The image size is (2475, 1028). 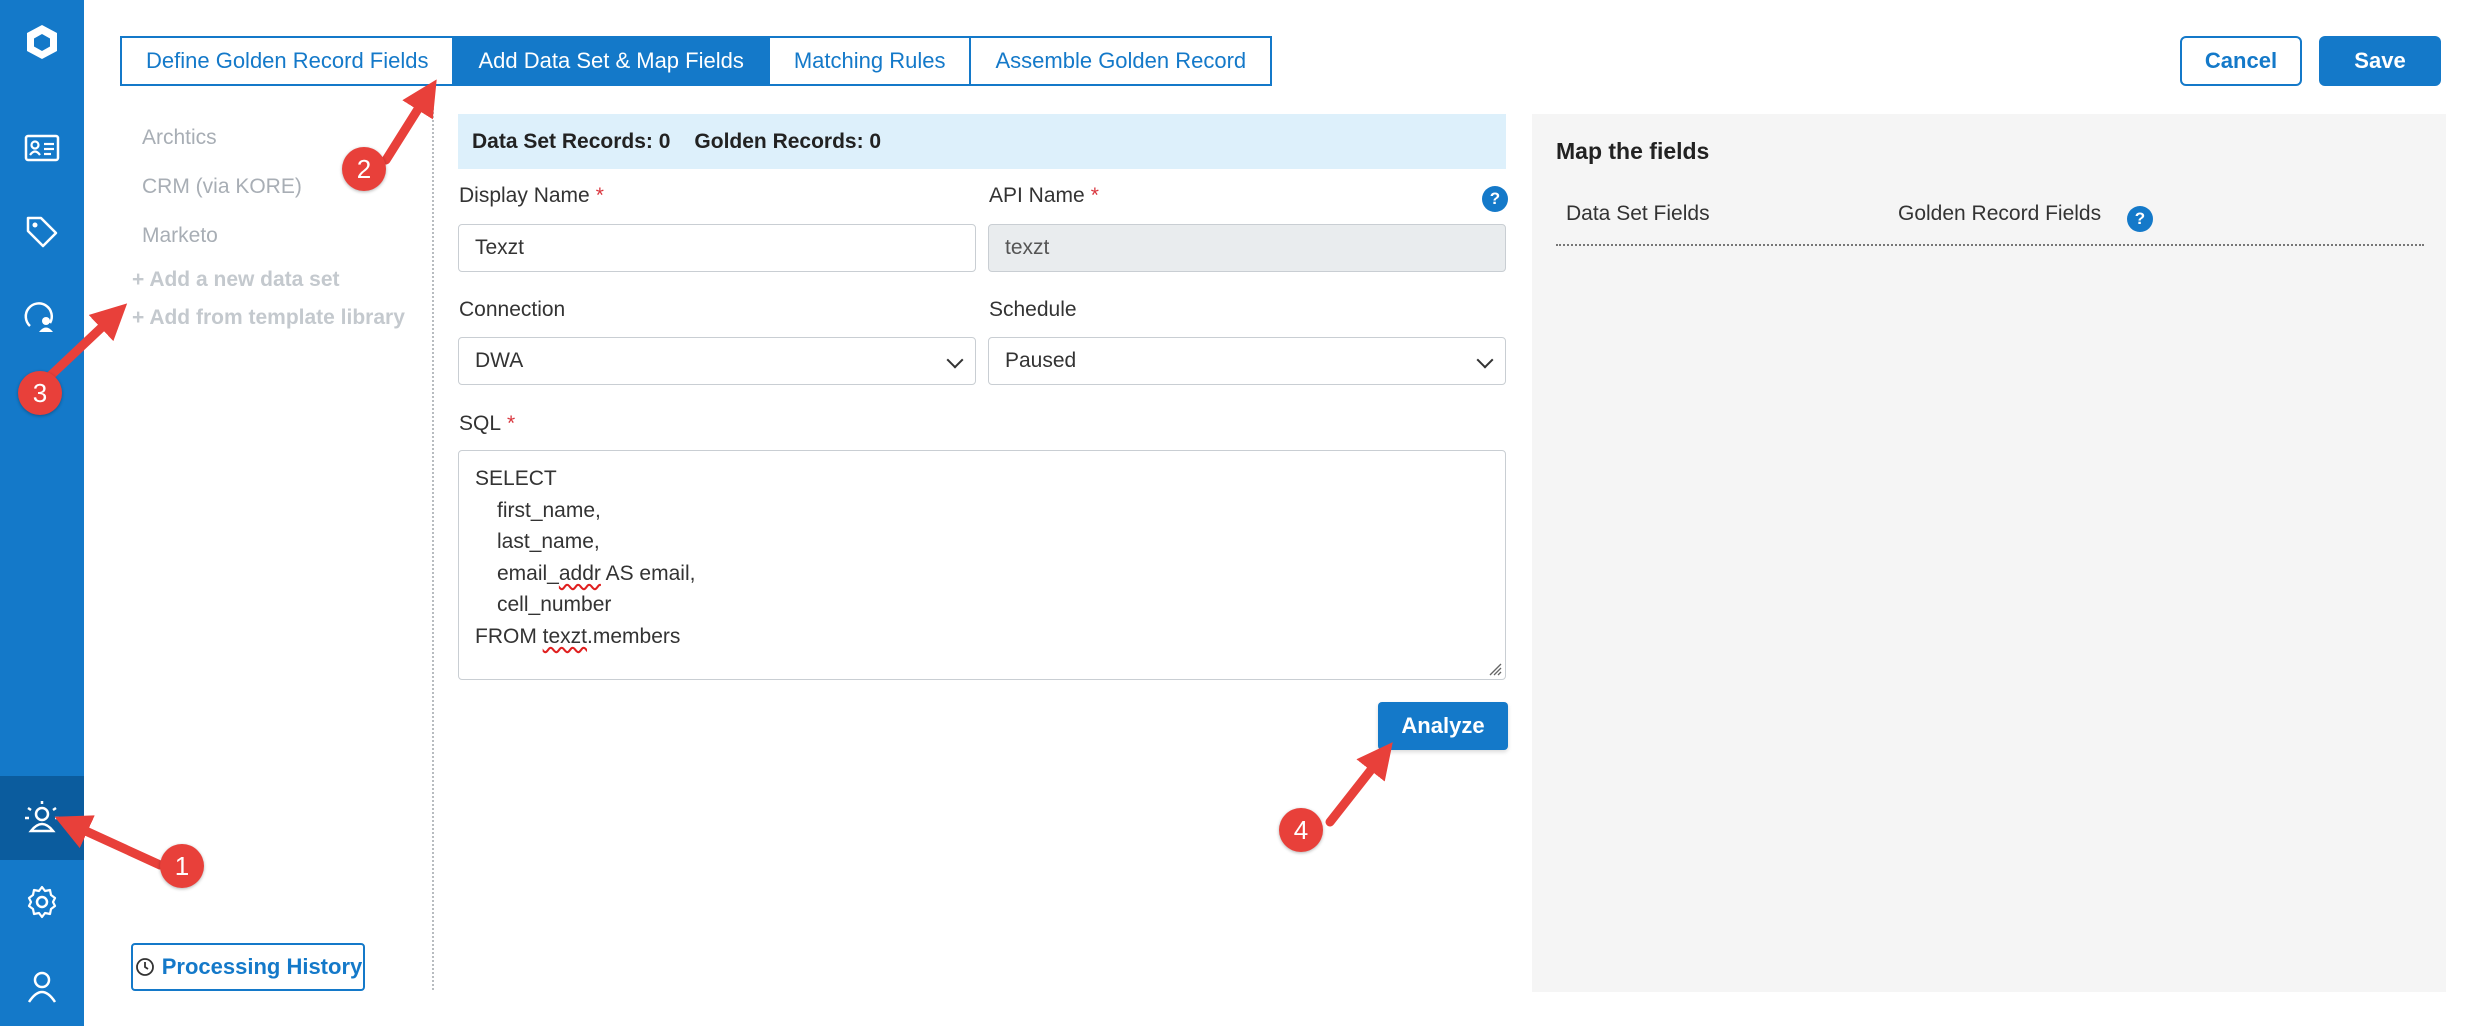 I want to click on annotation-badge: 3, so click(x=40, y=393).